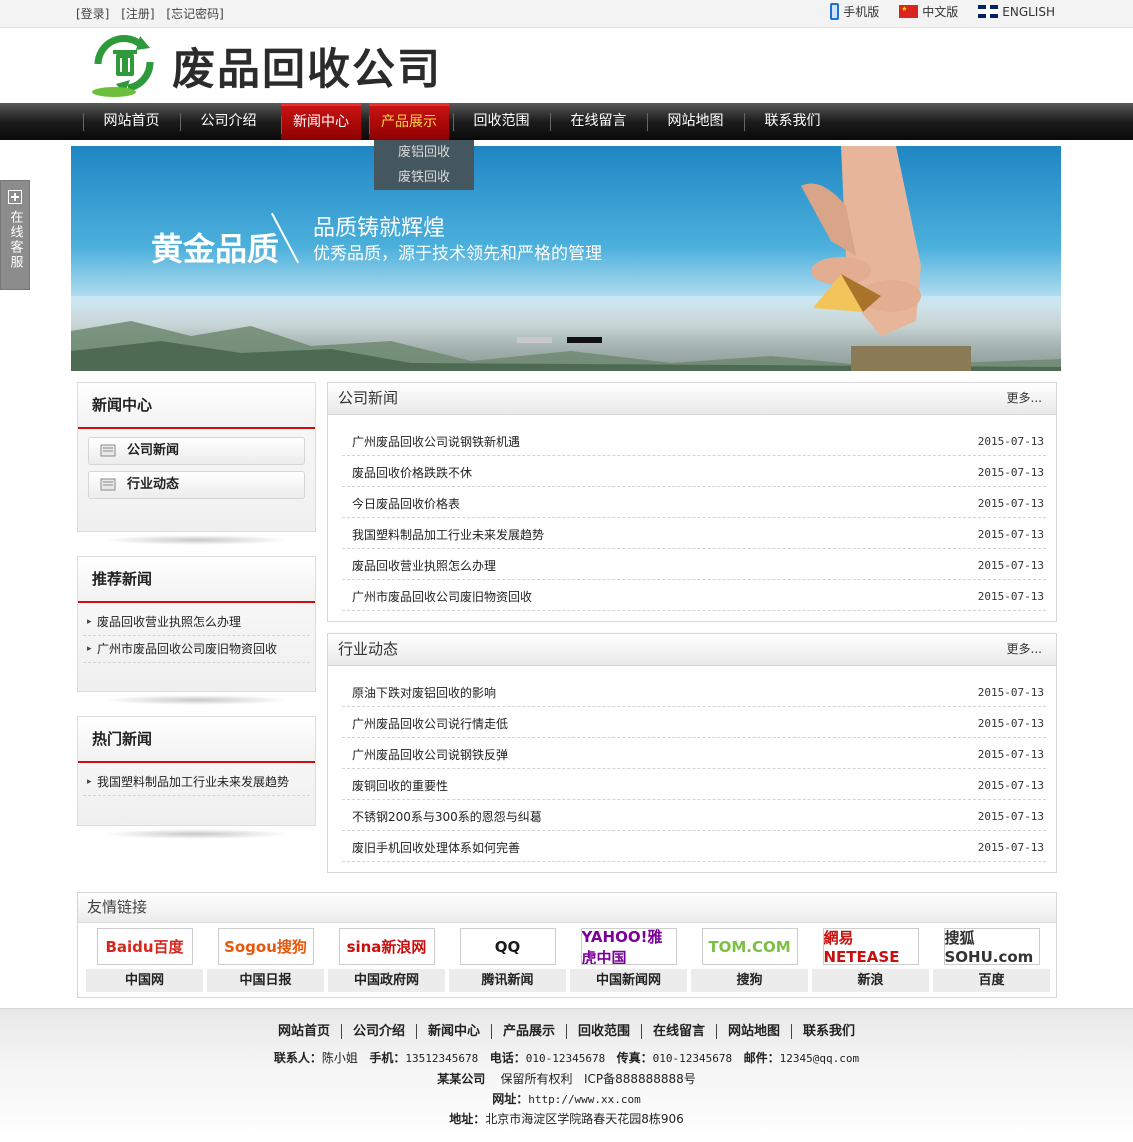 The height and width of the screenshot is (1142, 1133). What do you see at coordinates (749, 946) in the screenshot?
I see `friend-link-logo: TOM.COM` at bounding box center [749, 946].